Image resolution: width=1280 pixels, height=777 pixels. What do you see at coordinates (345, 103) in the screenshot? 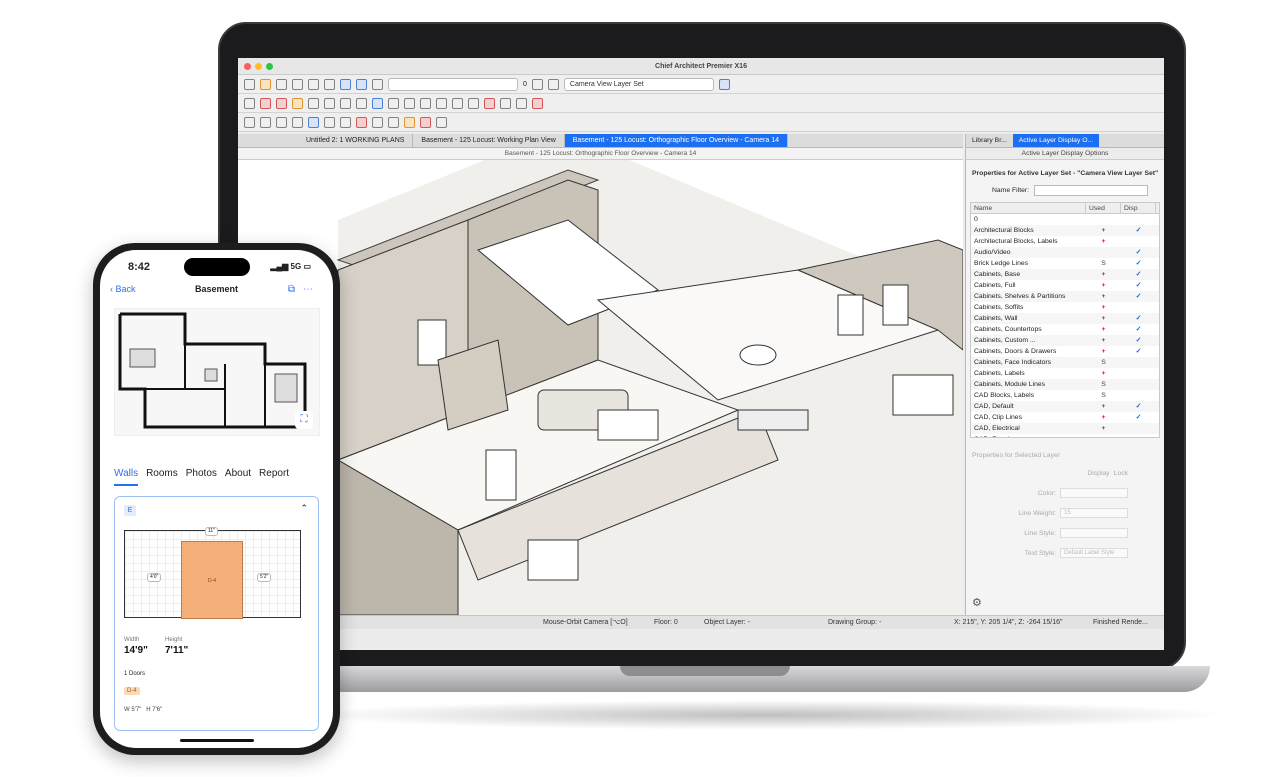
I see `stair-tool-icon` at bounding box center [345, 103].